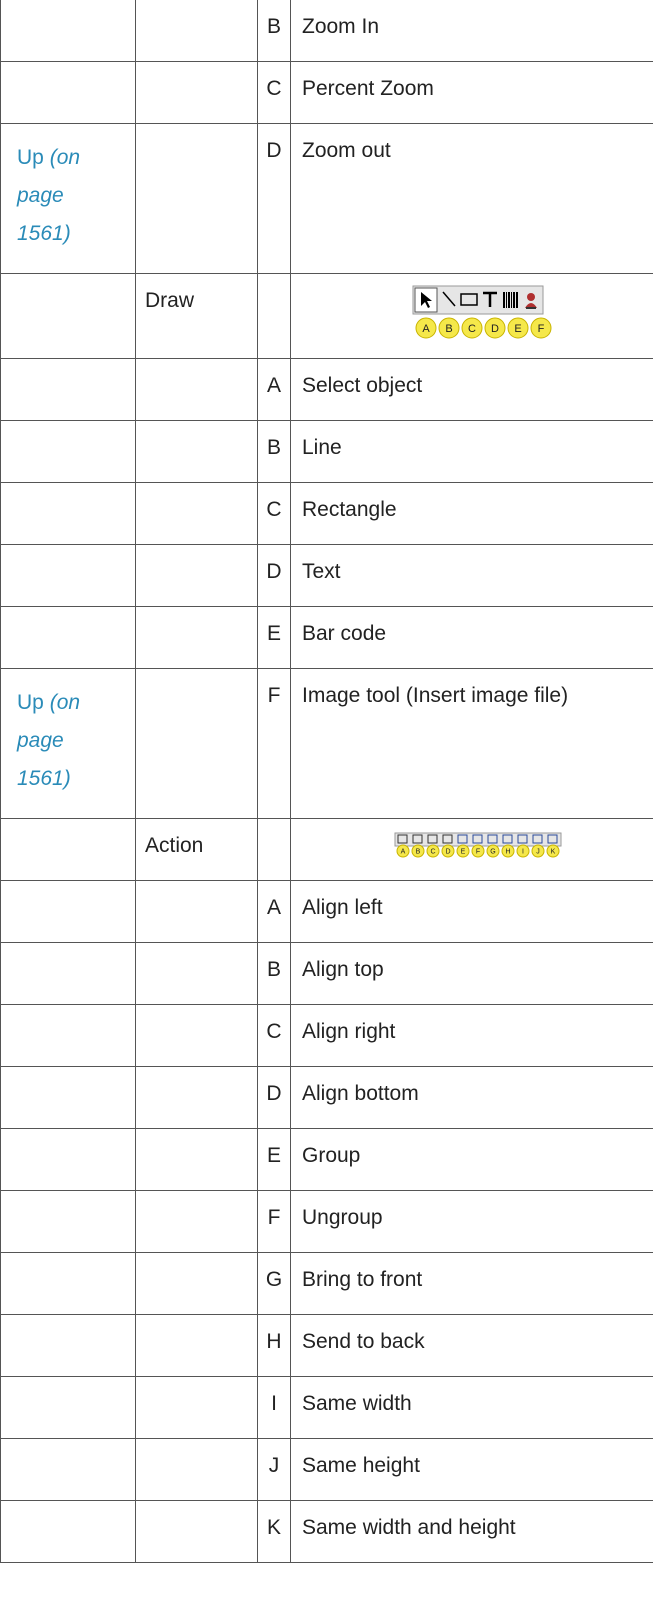 The height and width of the screenshot is (1604, 653). Describe the element at coordinates (523, 852) in the screenshot. I see `callout-badge-label: I` at that location.